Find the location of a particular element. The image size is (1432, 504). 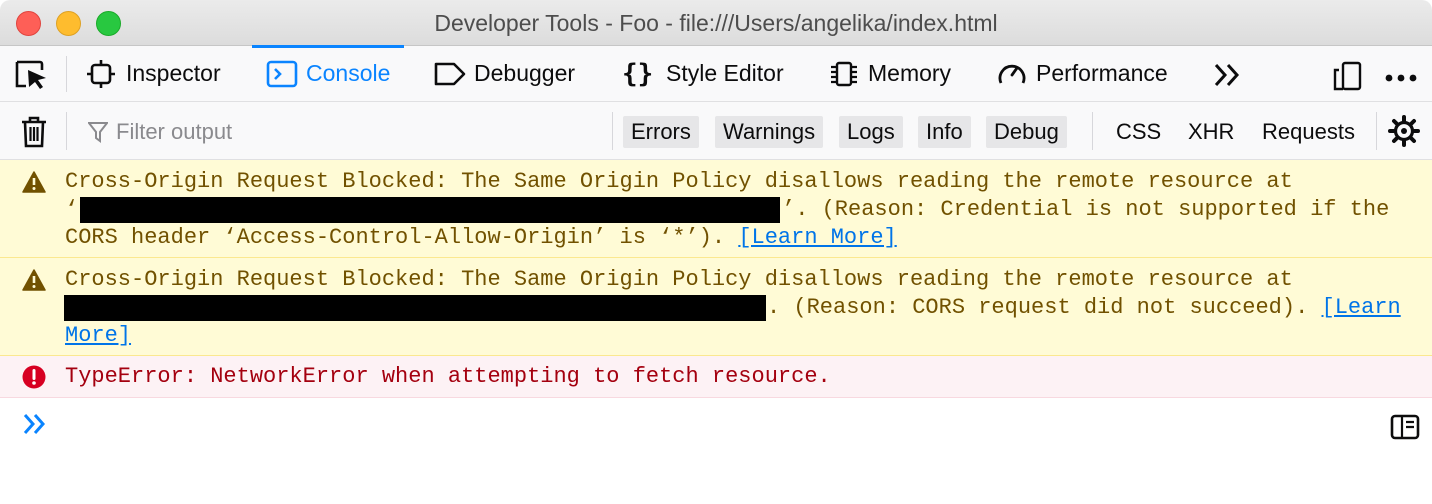

tab-label: Performance is located at coordinates (1102, 73).